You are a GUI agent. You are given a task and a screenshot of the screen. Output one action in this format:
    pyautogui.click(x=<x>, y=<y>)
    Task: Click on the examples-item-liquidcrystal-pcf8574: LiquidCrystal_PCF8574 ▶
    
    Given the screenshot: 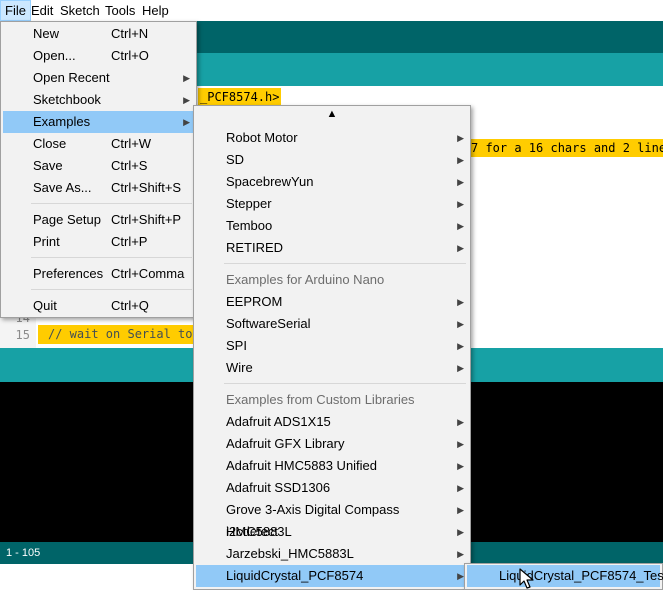 What is the action you would take?
    pyautogui.click(x=332, y=576)
    